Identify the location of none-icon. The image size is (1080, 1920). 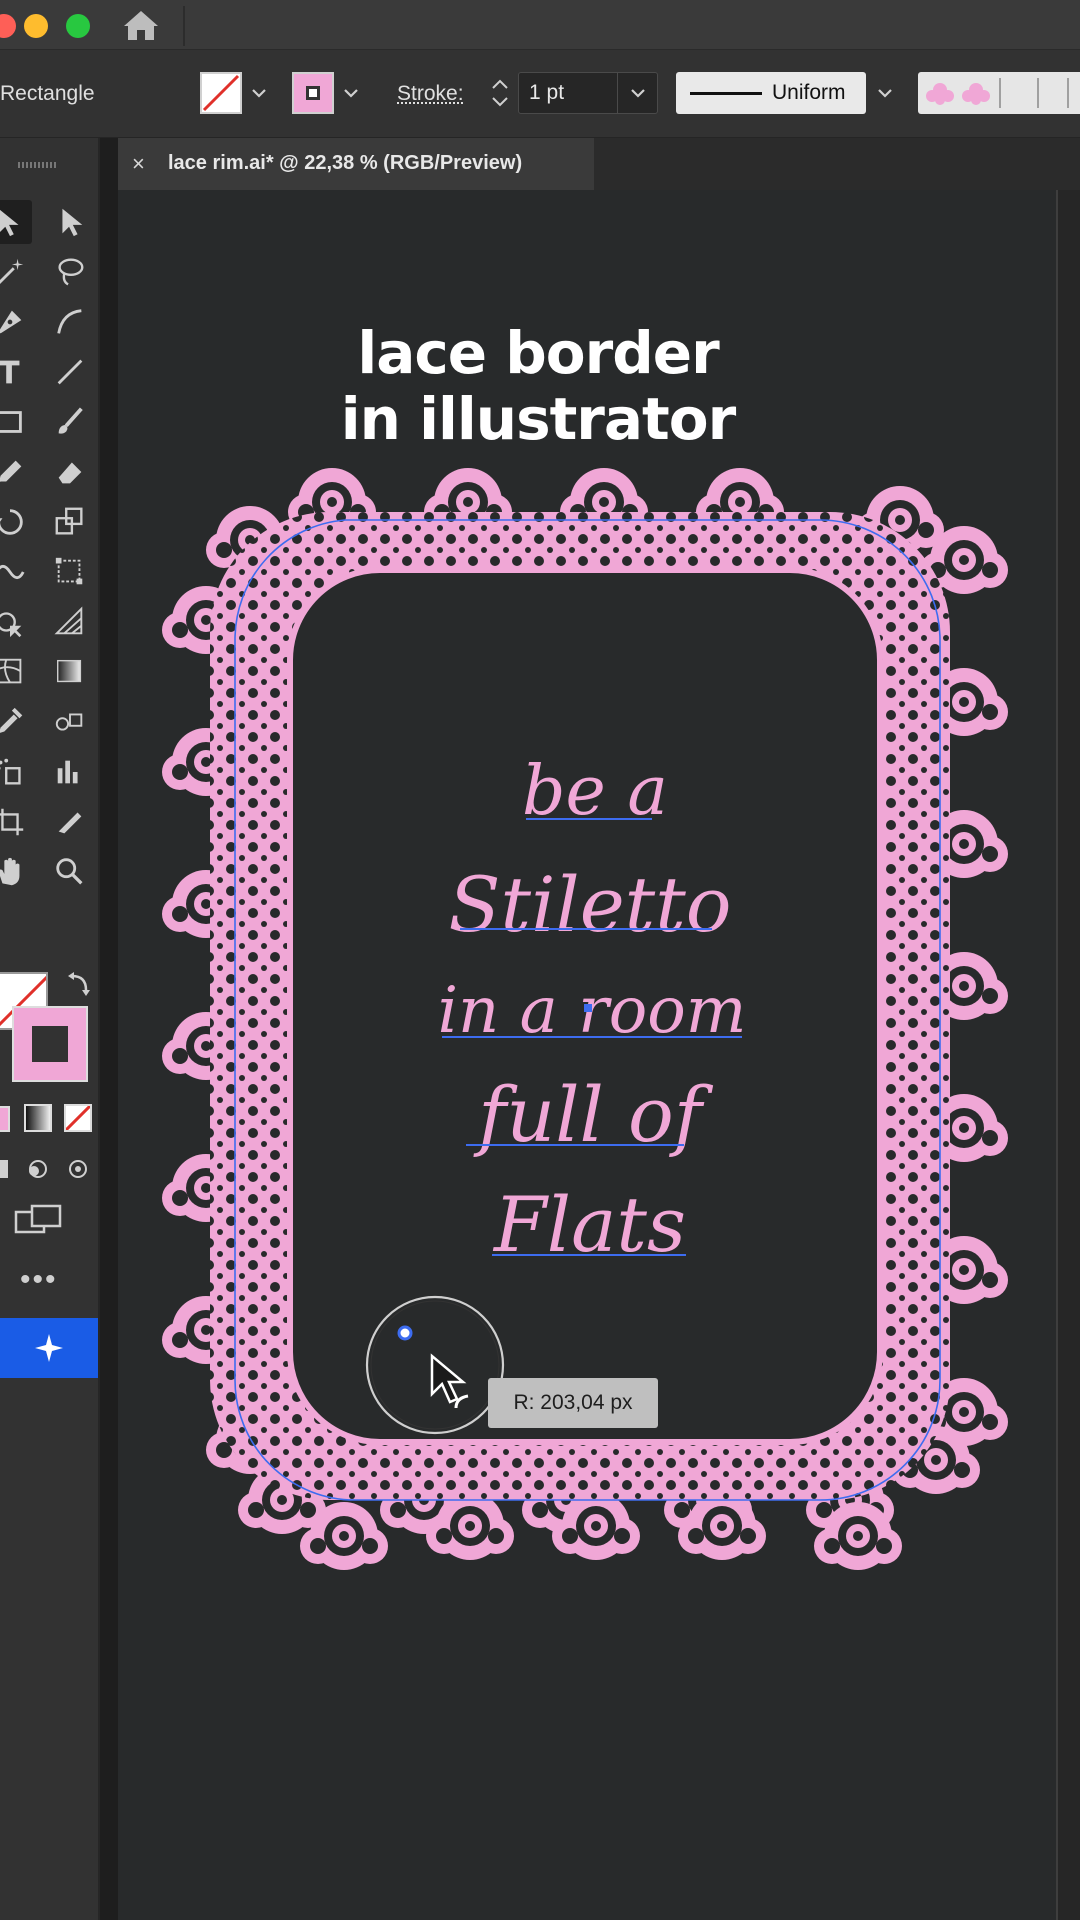
(78, 1118).